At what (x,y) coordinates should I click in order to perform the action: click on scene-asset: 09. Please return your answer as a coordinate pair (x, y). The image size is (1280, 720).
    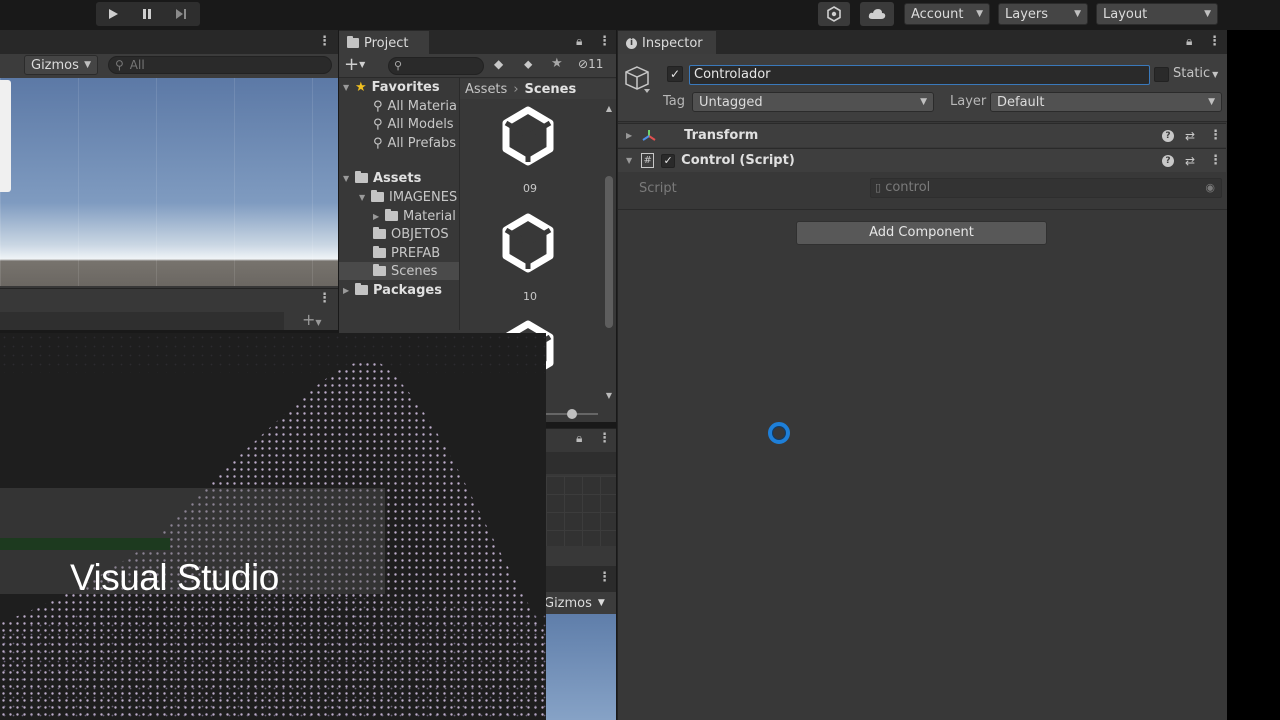
    Looking at the image, I should click on (530, 151).